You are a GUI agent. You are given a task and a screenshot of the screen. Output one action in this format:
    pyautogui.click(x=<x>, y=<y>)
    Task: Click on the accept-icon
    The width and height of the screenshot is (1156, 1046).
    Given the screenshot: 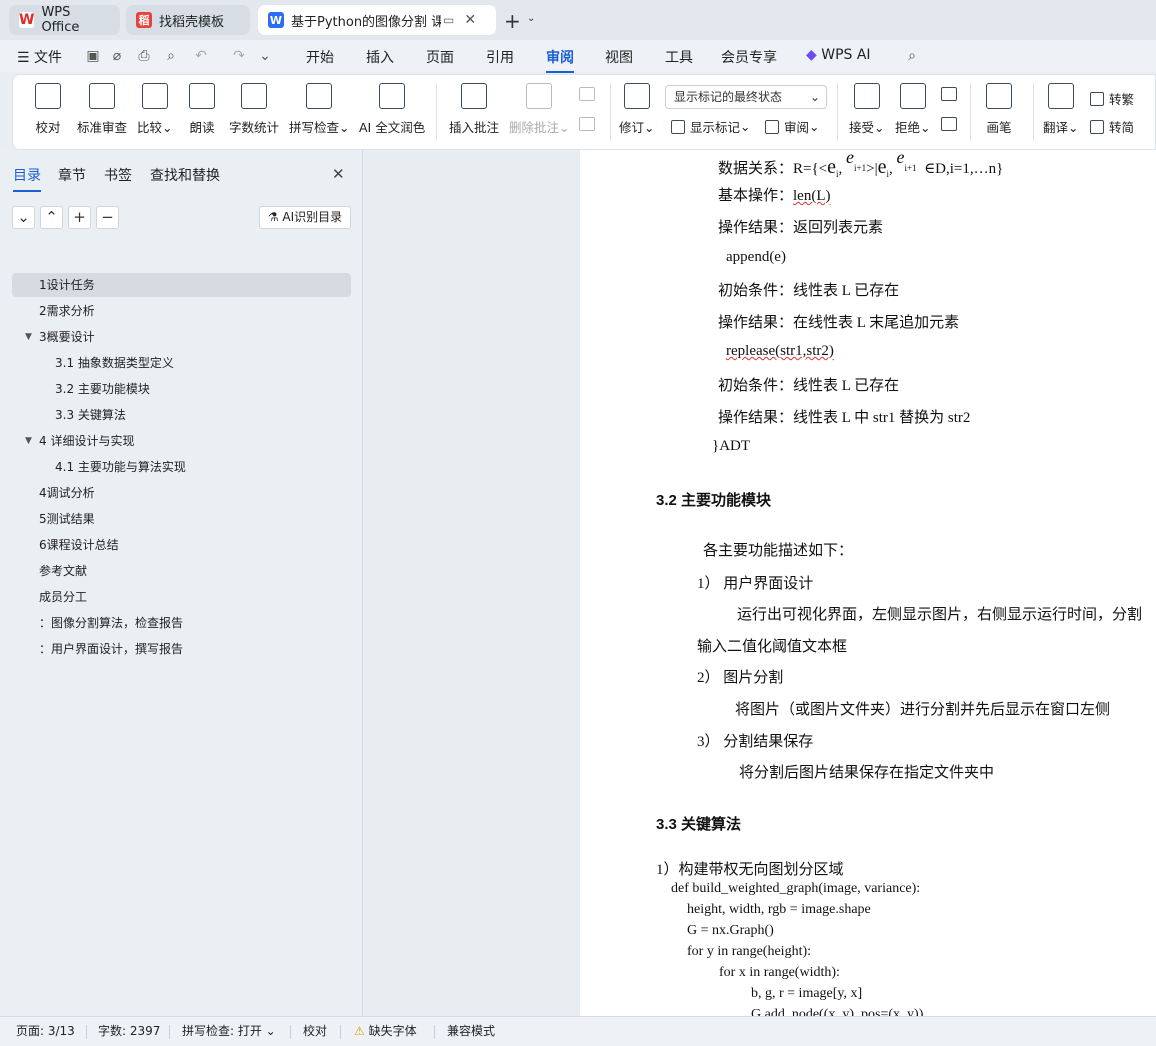 What is the action you would take?
    pyautogui.click(x=866, y=96)
    